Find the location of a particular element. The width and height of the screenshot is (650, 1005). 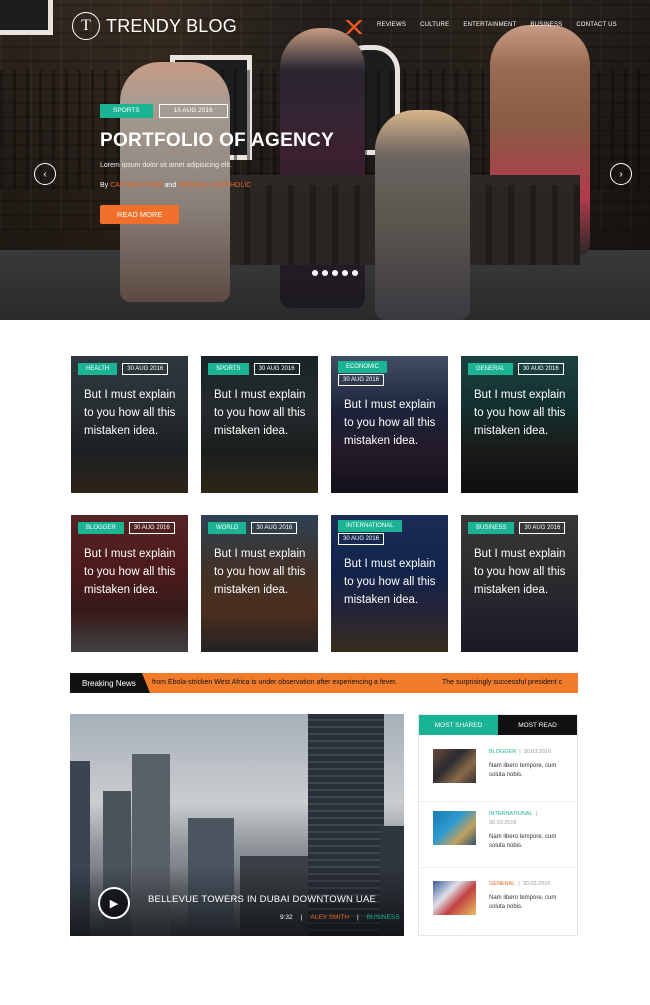

hero-date: 15 AUG 2016 is located at coordinates (193, 111).